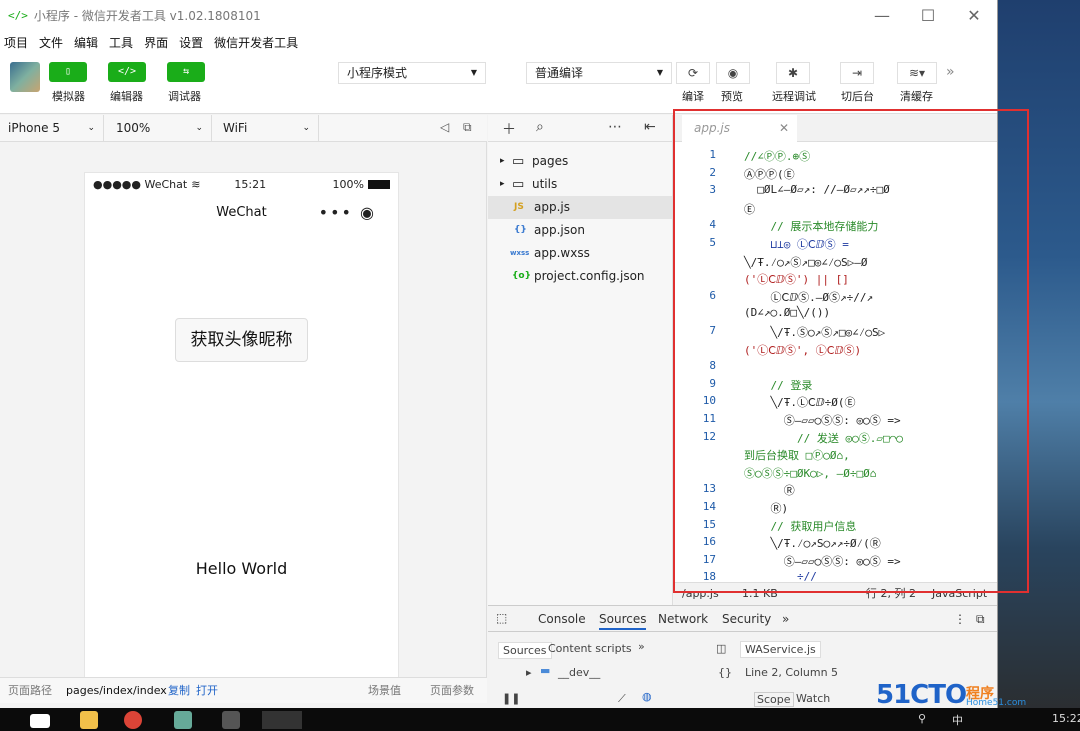 The height and width of the screenshot is (731, 1080). I want to click on battery-text: 100%, so click(348, 184).